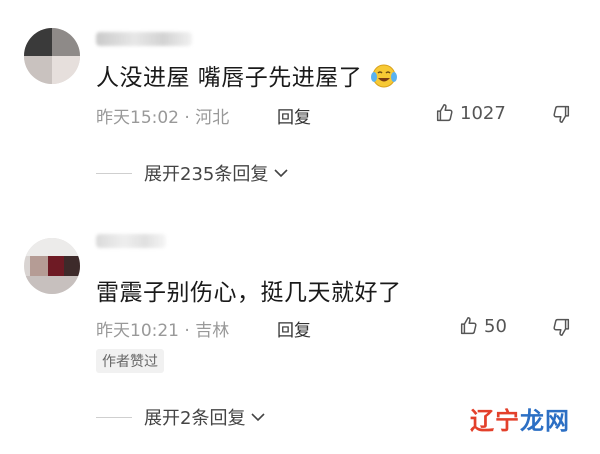  Describe the element at coordinates (130, 361) in the screenshot. I see `author-liked-badge: 作者赞过` at that location.